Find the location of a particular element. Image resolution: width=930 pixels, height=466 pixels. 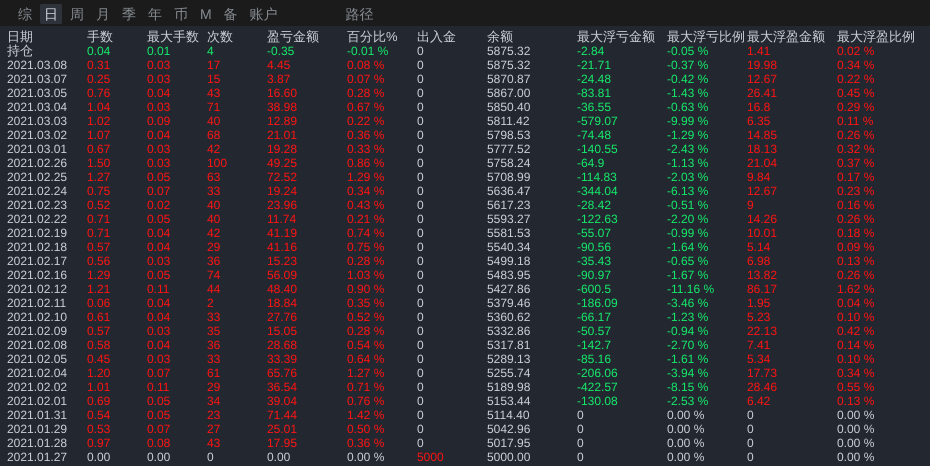

table-cell: -206.06 is located at coordinates (597, 373).